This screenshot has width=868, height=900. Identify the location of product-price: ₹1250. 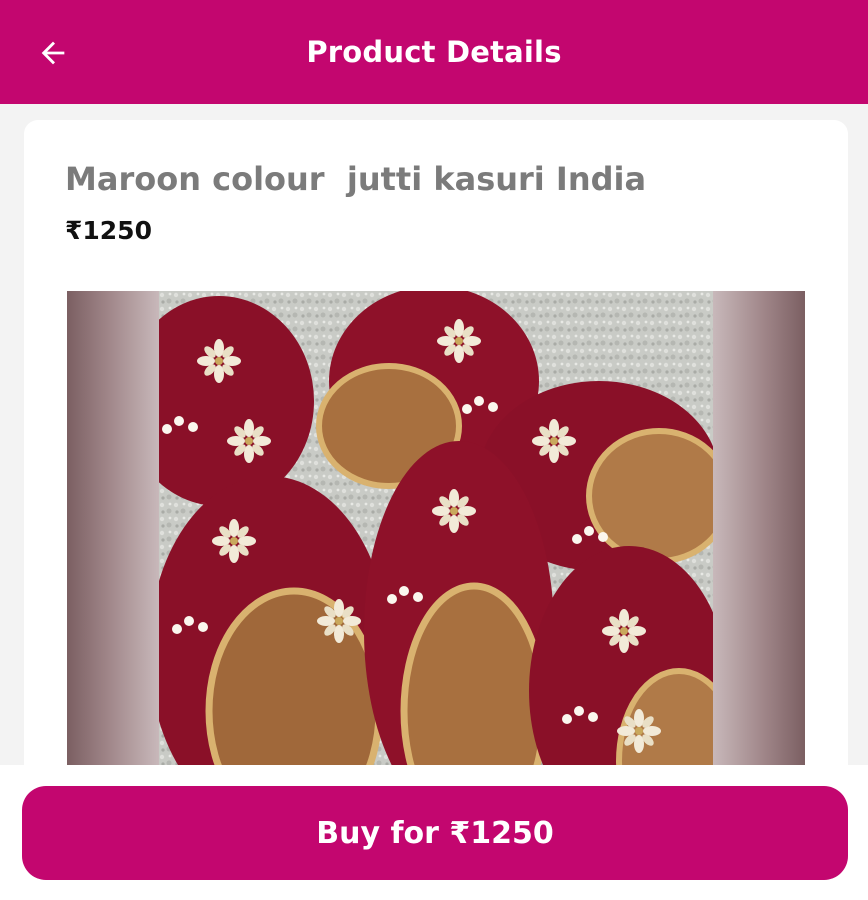
(108, 230).